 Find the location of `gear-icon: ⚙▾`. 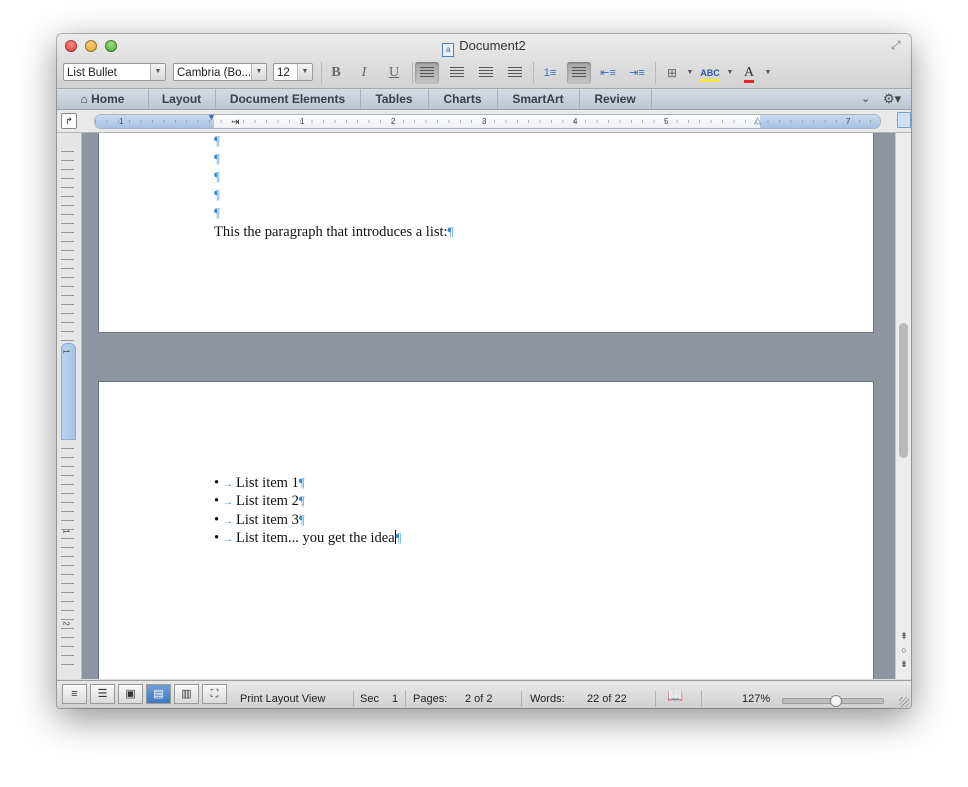

gear-icon: ⚙▾ is located at coordinates (896, 99).